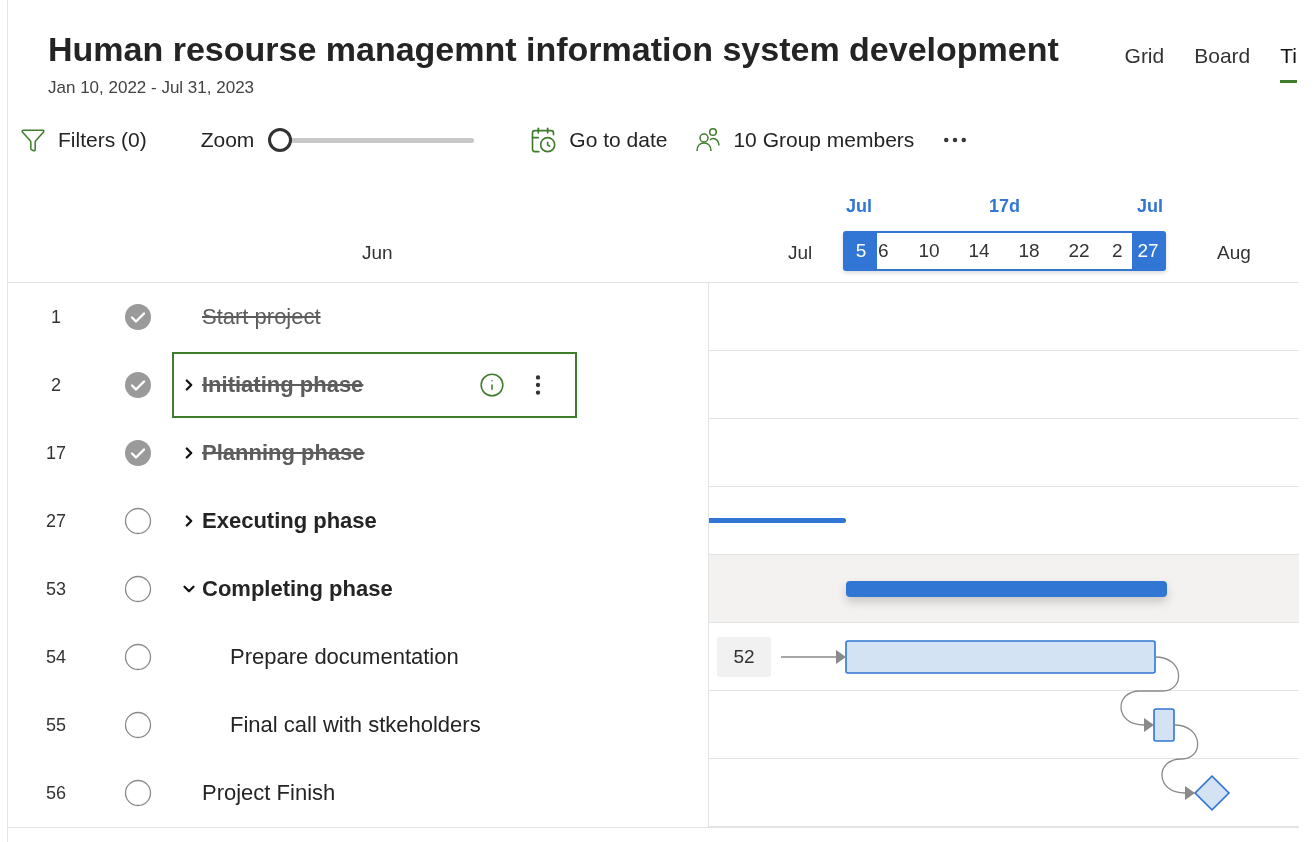 The width and height of the screenshot is (1316, 842). I want to click on task-name-cell: Completing phase, so click(374, 589).